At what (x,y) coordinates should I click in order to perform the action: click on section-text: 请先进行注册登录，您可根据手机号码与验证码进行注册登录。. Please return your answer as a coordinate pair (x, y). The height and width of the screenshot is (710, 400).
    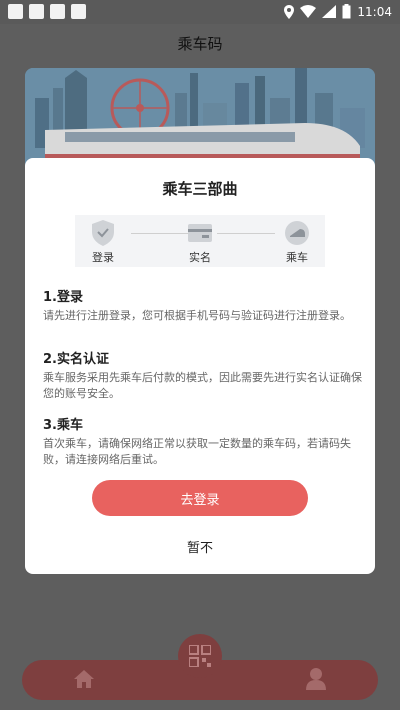
    Looking at the image, I should click on (197, 315).